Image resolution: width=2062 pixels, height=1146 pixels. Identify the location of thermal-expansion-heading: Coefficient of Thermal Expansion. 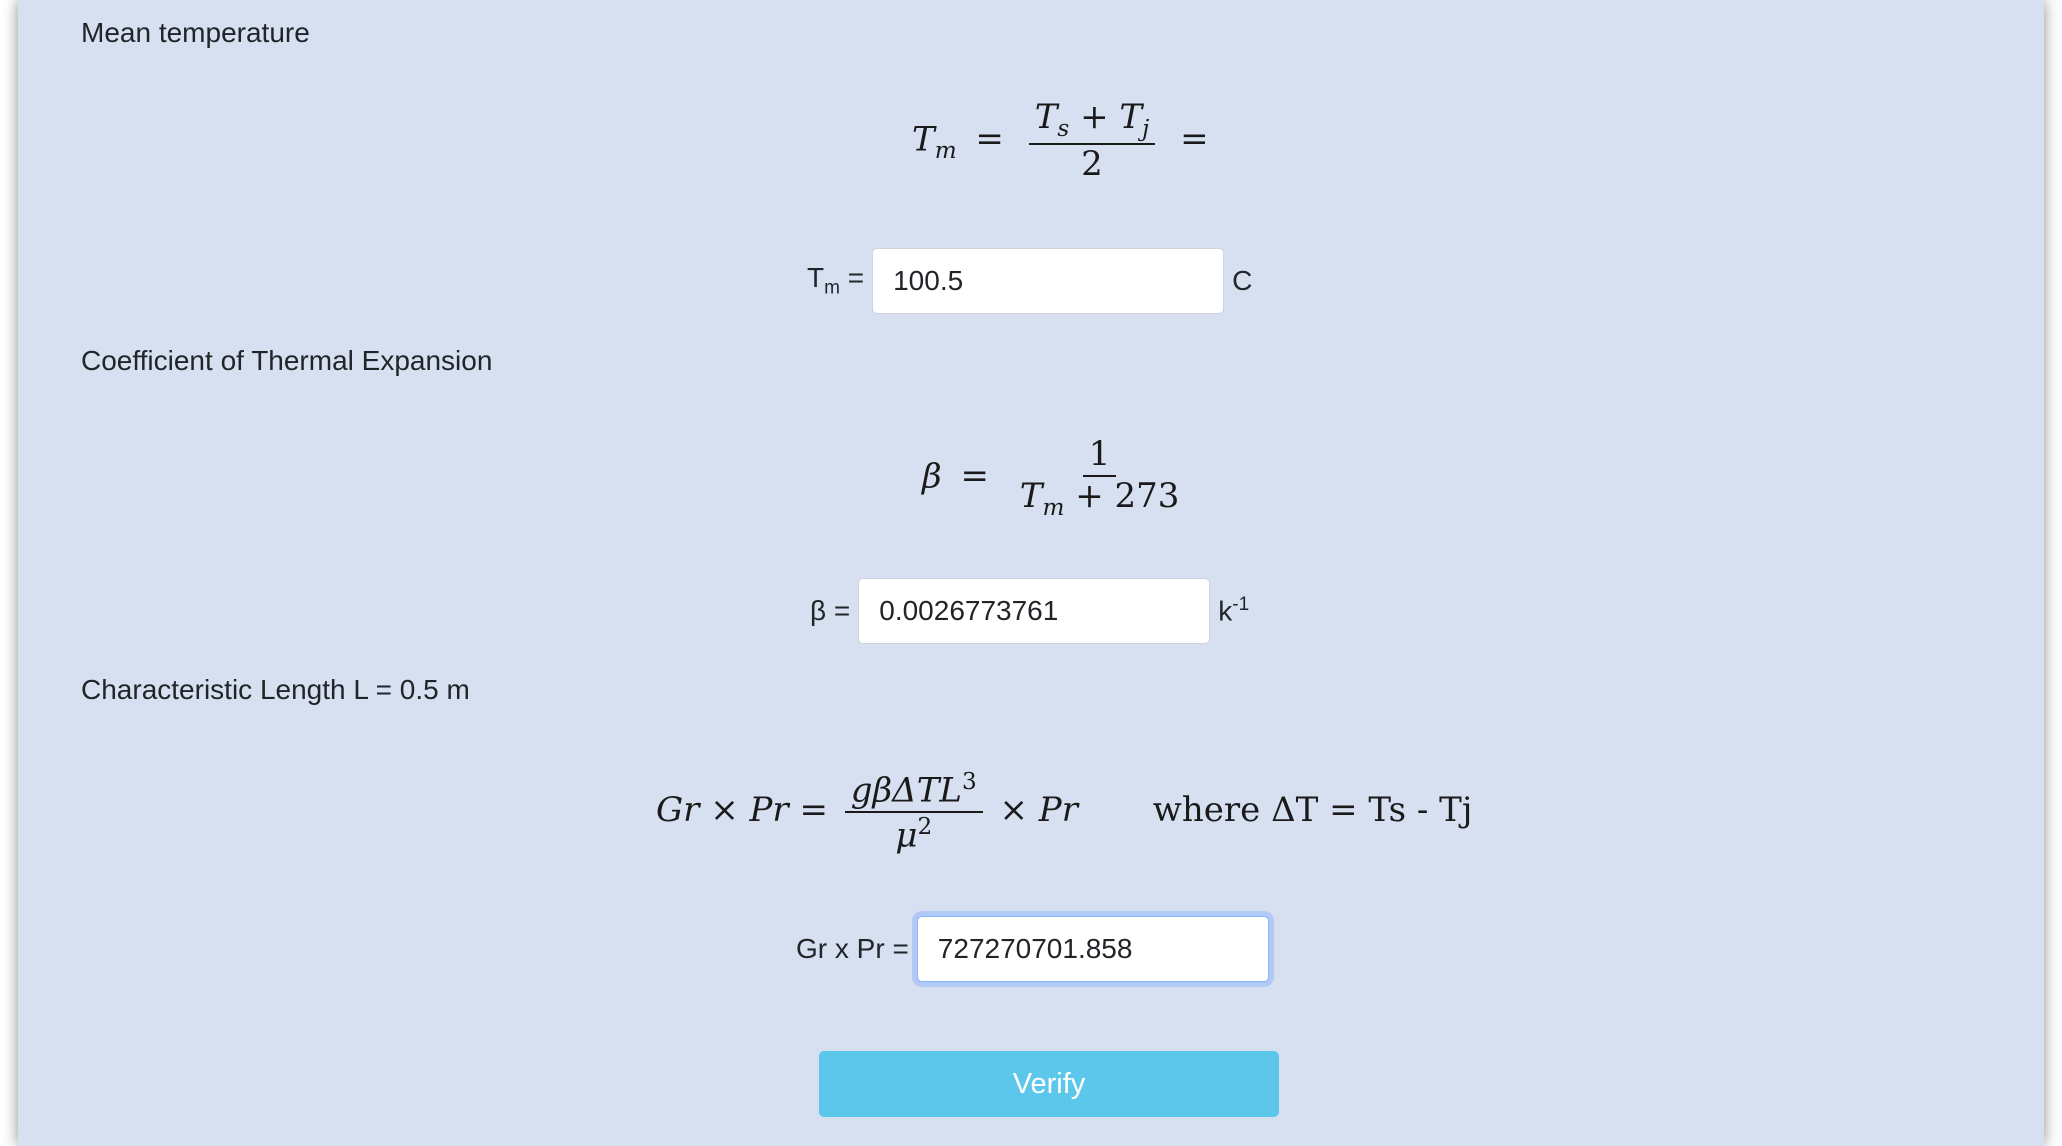
(287, 360).